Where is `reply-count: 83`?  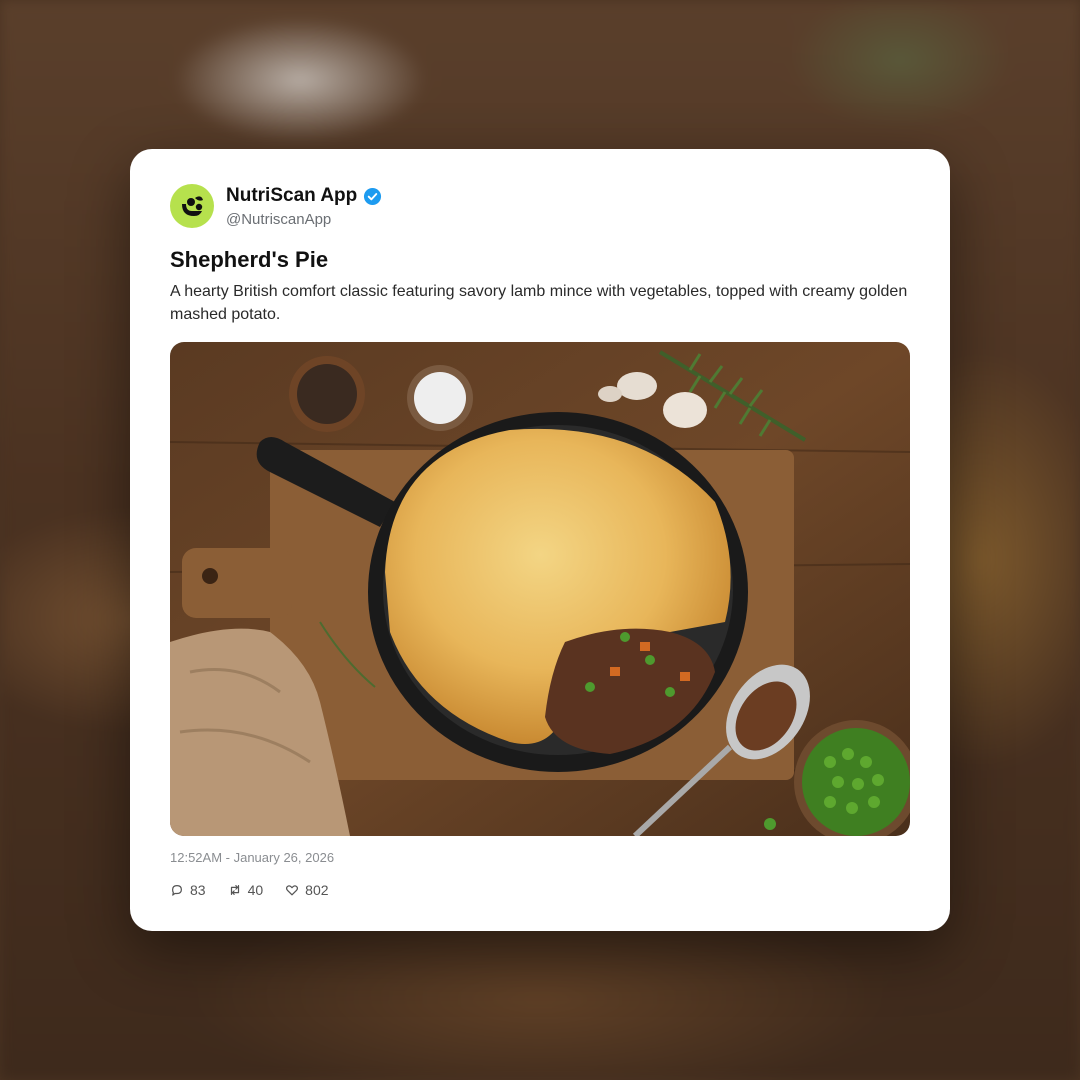 reply-count: 83 is located at coordinates (198, 890).